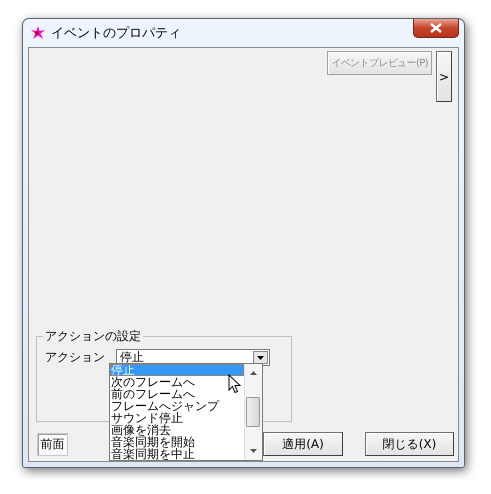 This screenshot has width=491, height=494. Describe the element at coordinates (253, 373) in the screenshot. I see `scroll-up-icon` at that location.